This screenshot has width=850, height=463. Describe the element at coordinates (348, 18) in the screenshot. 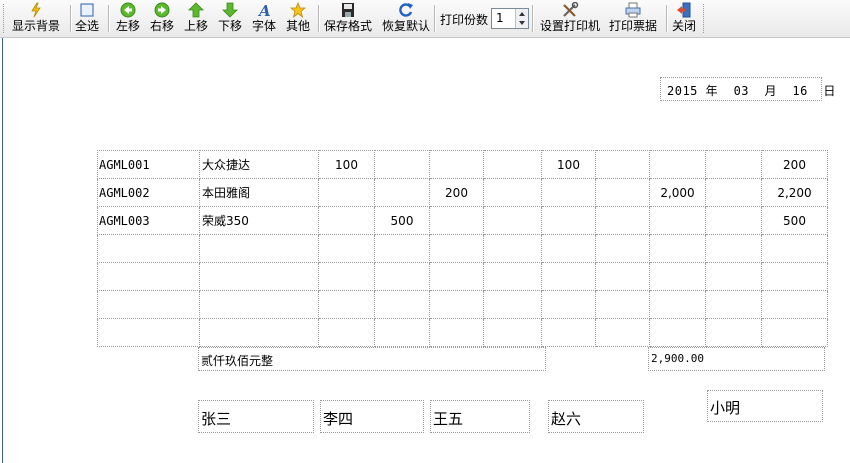

I see `save-format-button: 保存格式` at that location.